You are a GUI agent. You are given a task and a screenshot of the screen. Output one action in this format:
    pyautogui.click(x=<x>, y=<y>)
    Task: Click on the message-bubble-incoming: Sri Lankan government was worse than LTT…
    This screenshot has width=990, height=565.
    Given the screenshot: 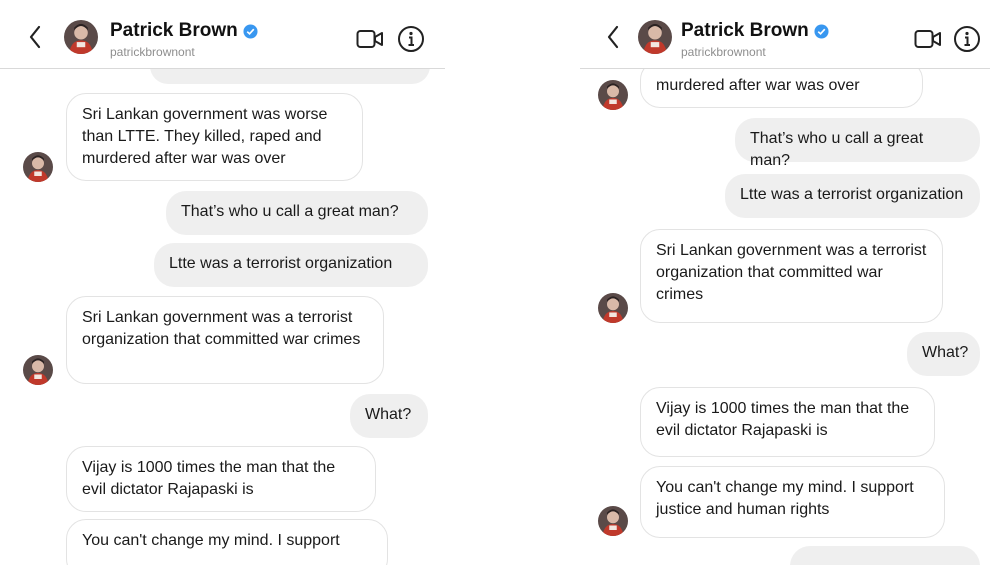 What is the action you would take?
    pyautogui.click(x=214, y=137)
    